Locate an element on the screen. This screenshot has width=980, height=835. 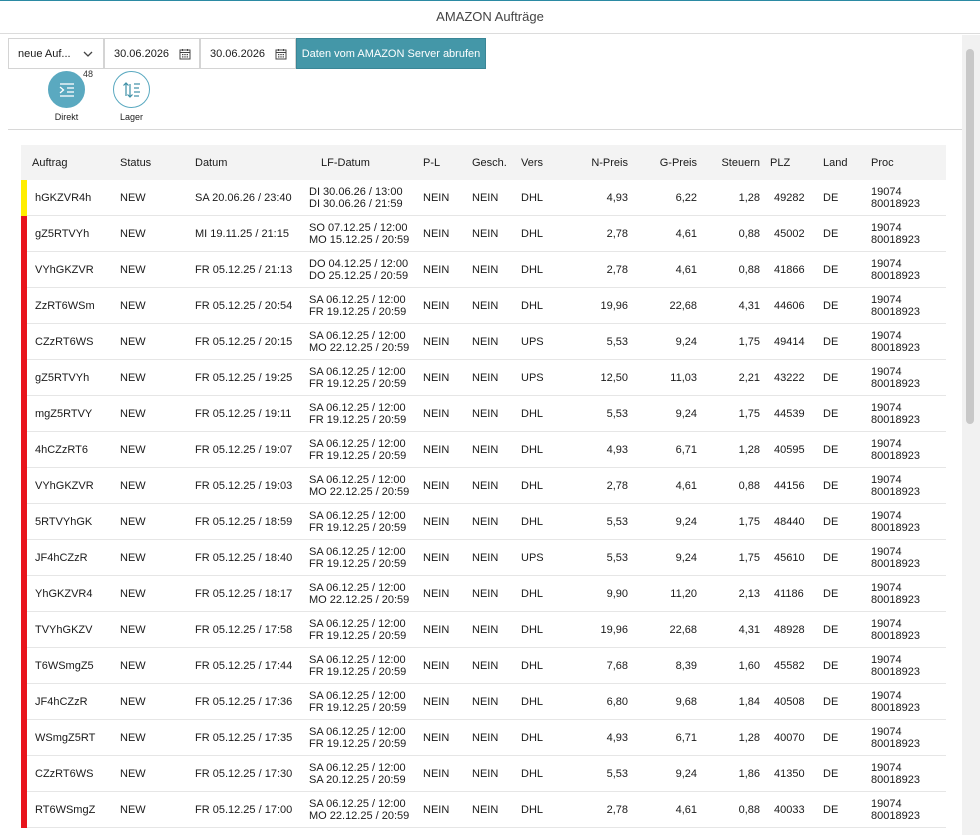
cell-plz: 48928 is located at coordinates (789, 629).